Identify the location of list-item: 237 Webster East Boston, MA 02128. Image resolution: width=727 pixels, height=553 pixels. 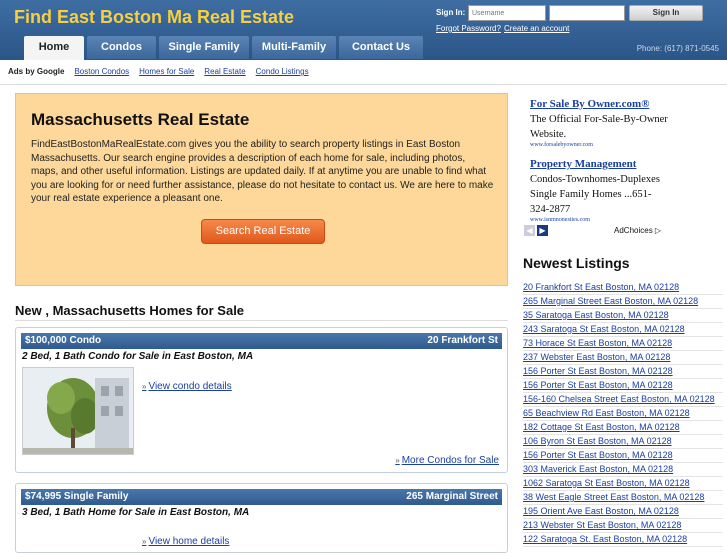
(623, 358).